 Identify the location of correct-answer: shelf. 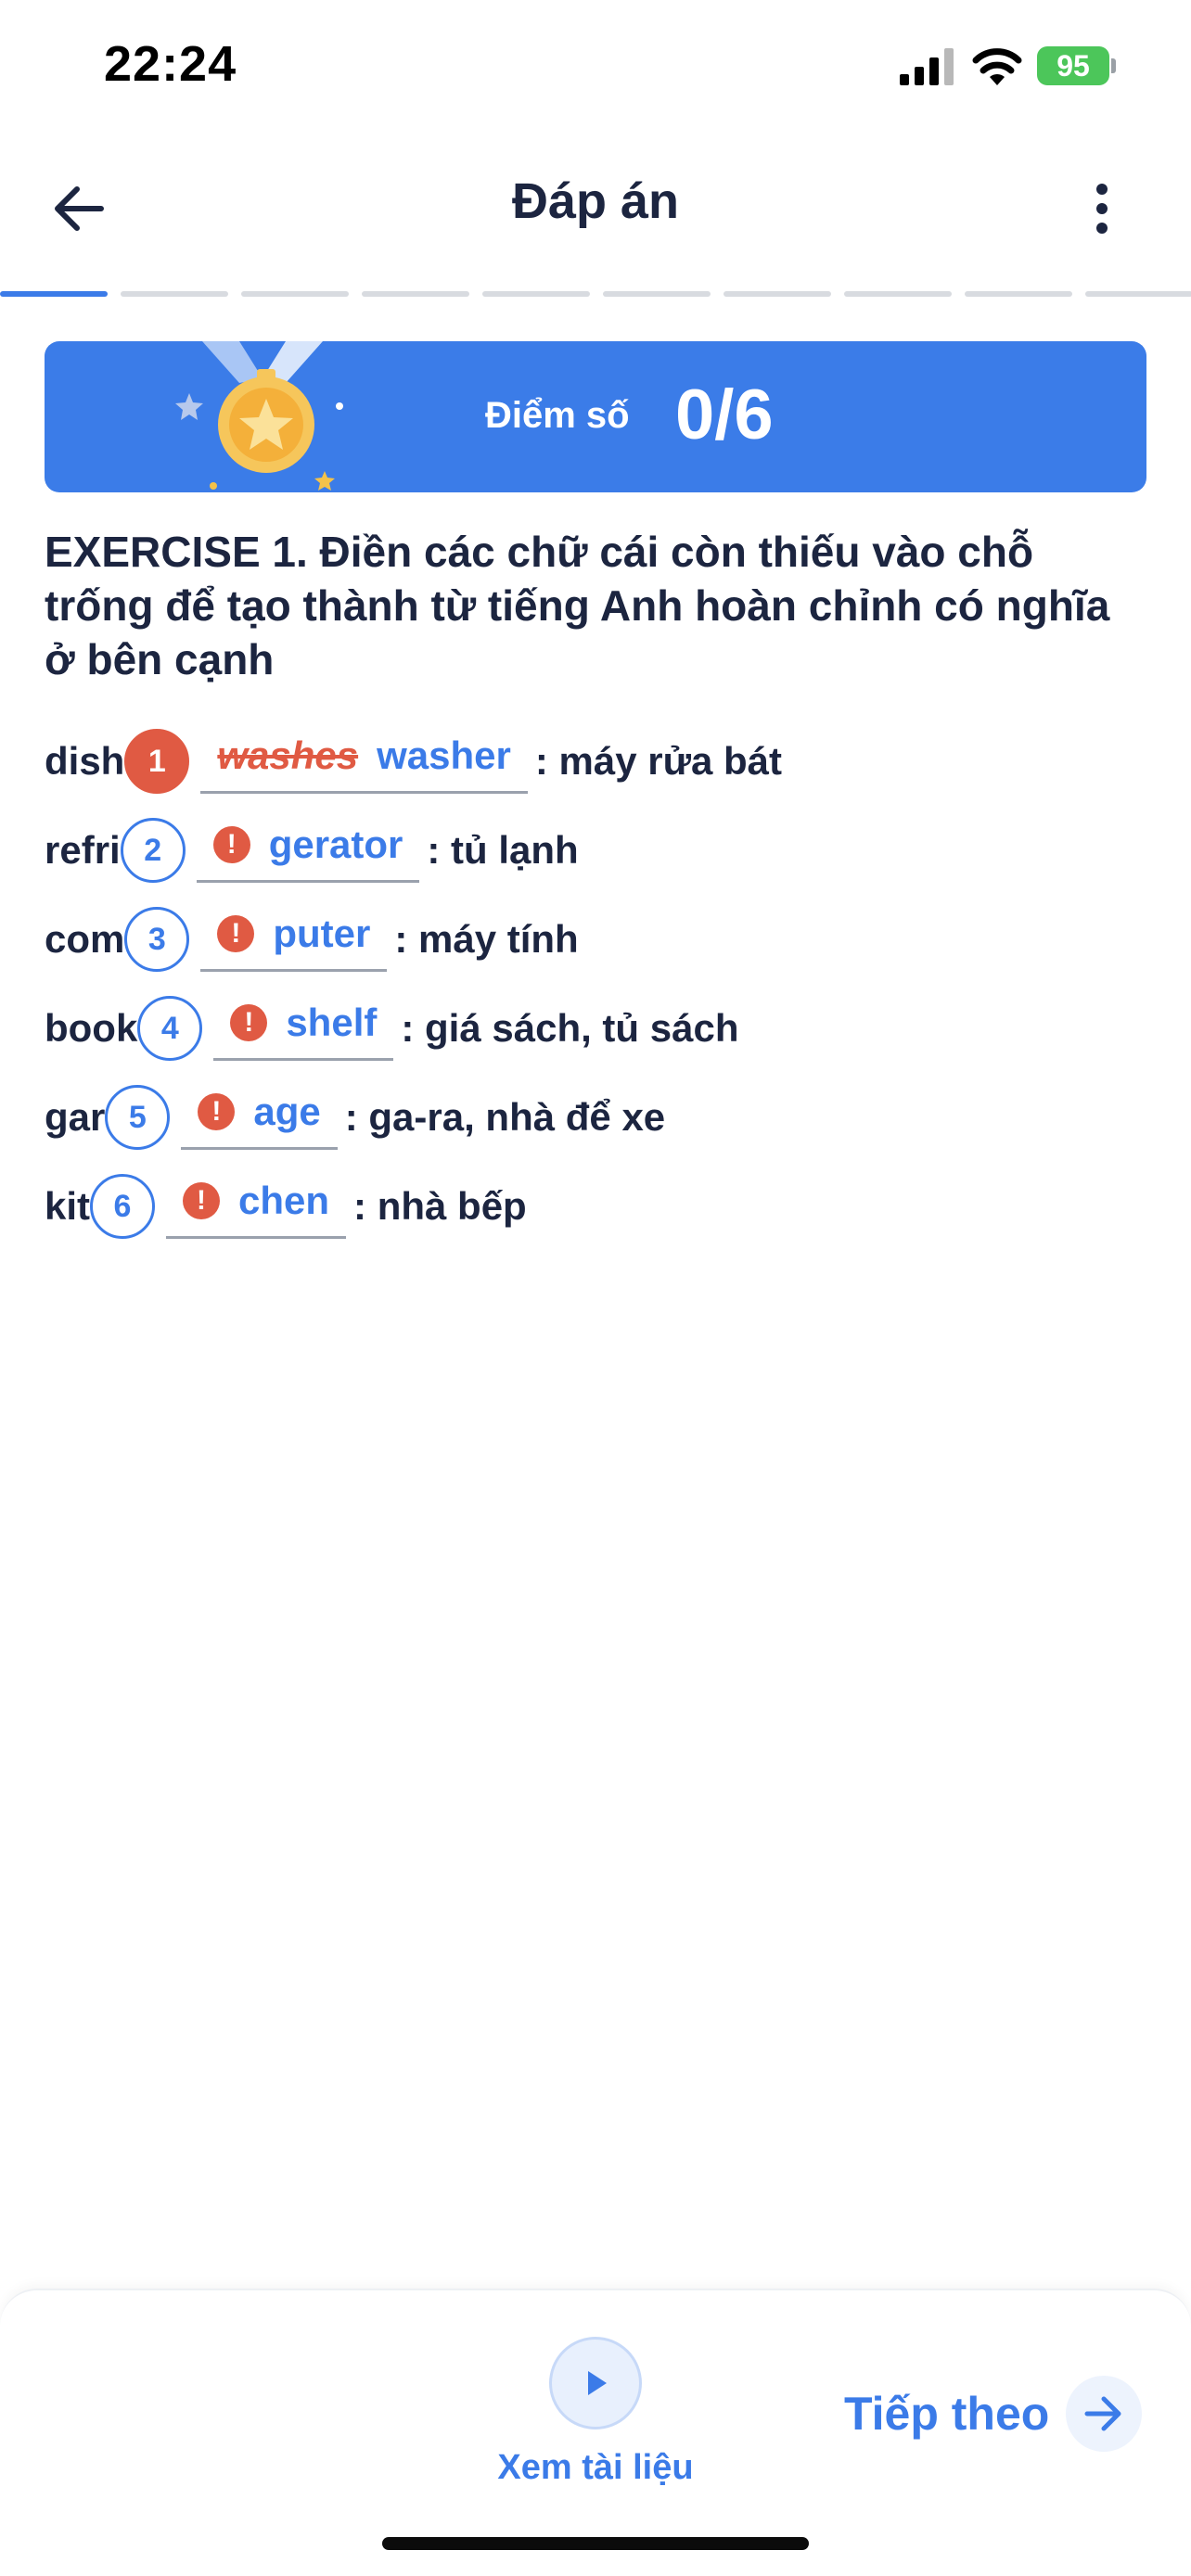
(332, 1022).